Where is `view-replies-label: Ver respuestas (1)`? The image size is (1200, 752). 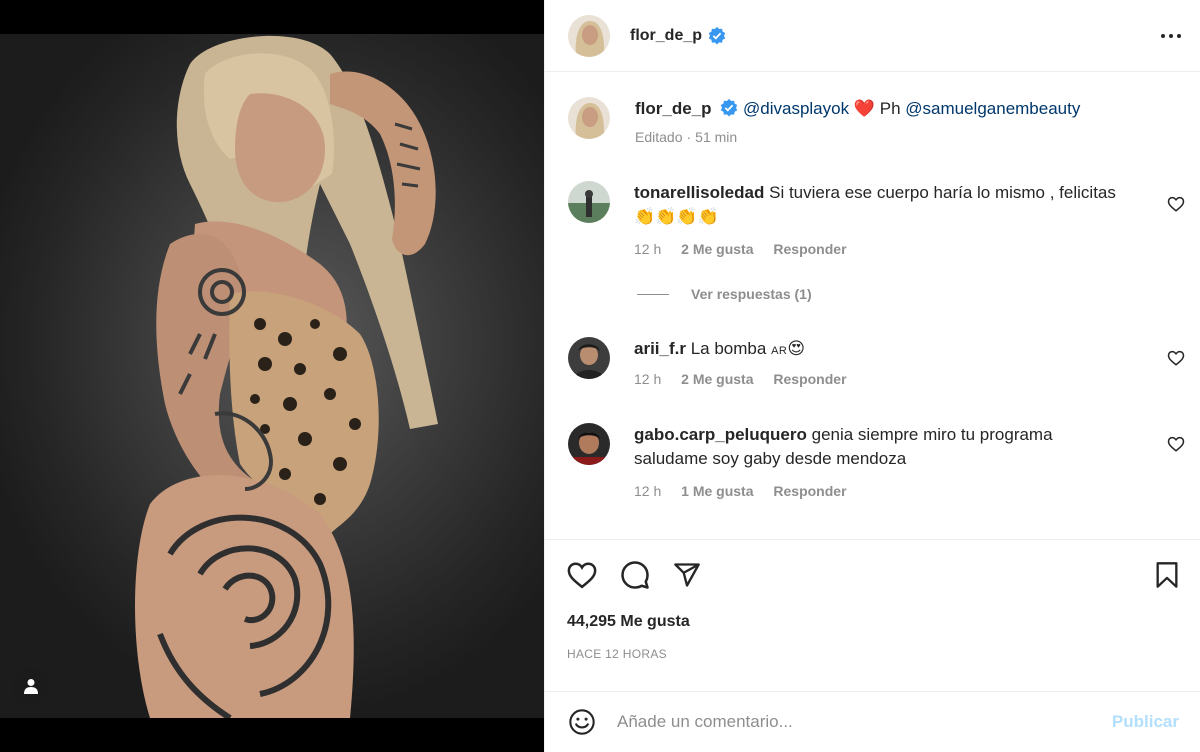 view-replies-label: Ver respuestas (1) is located at coordinates (751, 294).